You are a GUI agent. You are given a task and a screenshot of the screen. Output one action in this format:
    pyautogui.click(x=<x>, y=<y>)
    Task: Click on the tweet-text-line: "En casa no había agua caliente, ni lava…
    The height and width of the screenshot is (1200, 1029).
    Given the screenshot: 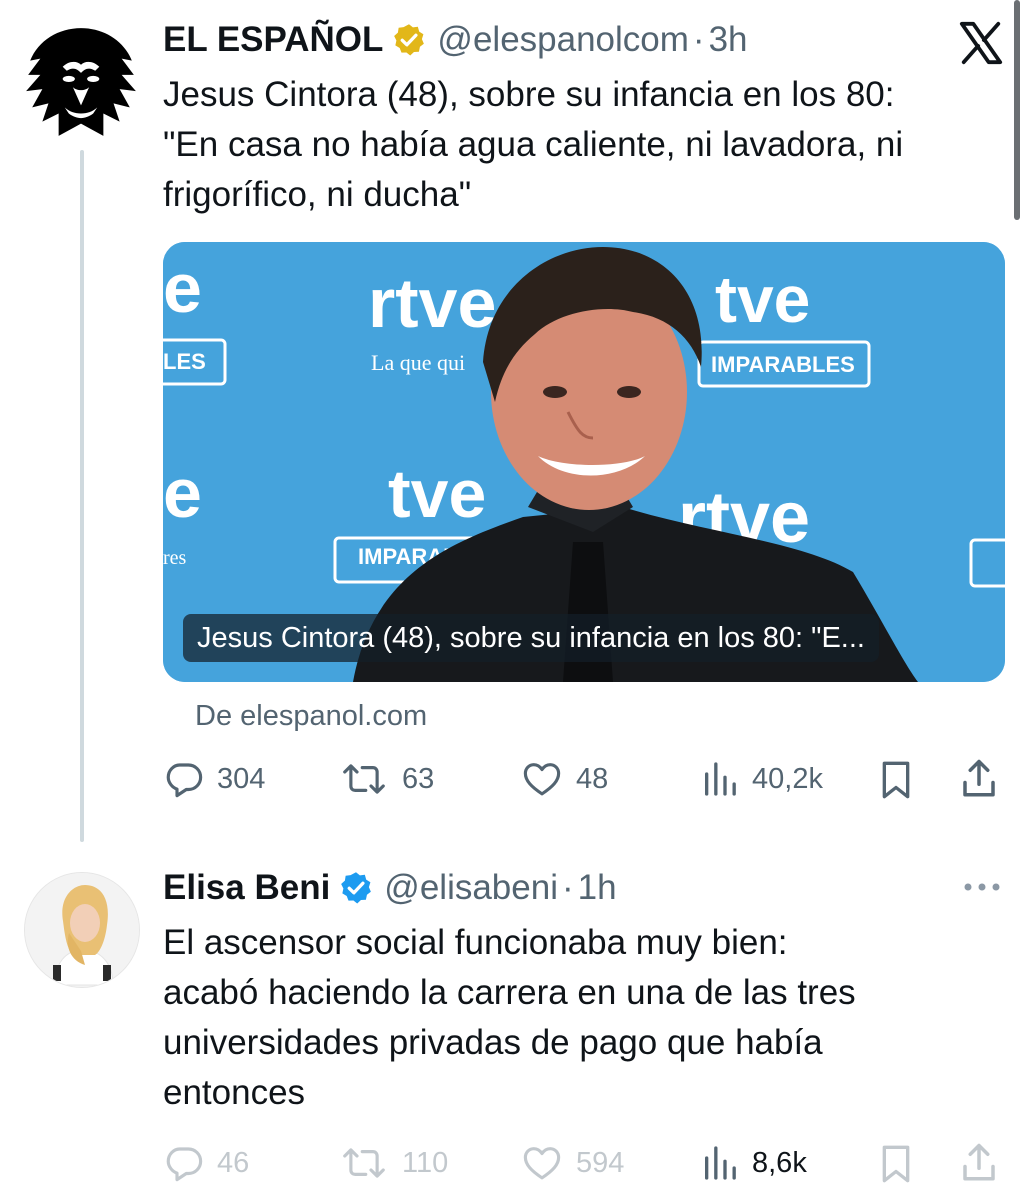 What is the action you would take?
    pyautogui.click(x=533, y=144)
    